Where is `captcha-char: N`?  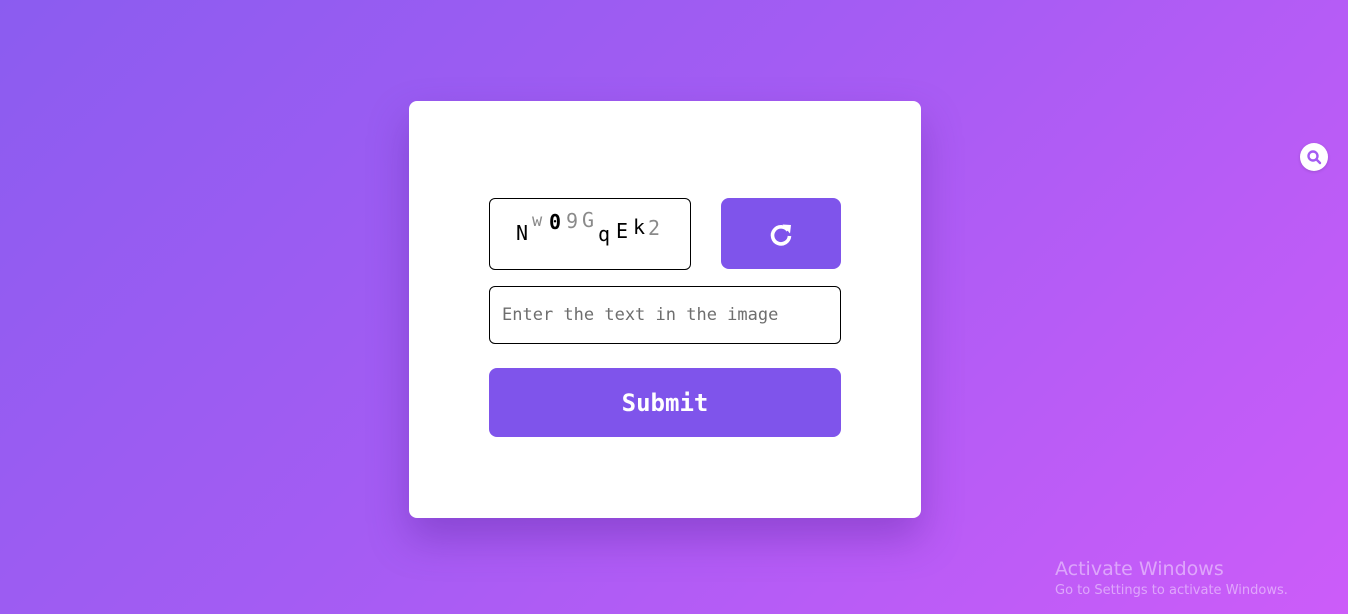
captcha-char: N is located at coordinates (522, 233).